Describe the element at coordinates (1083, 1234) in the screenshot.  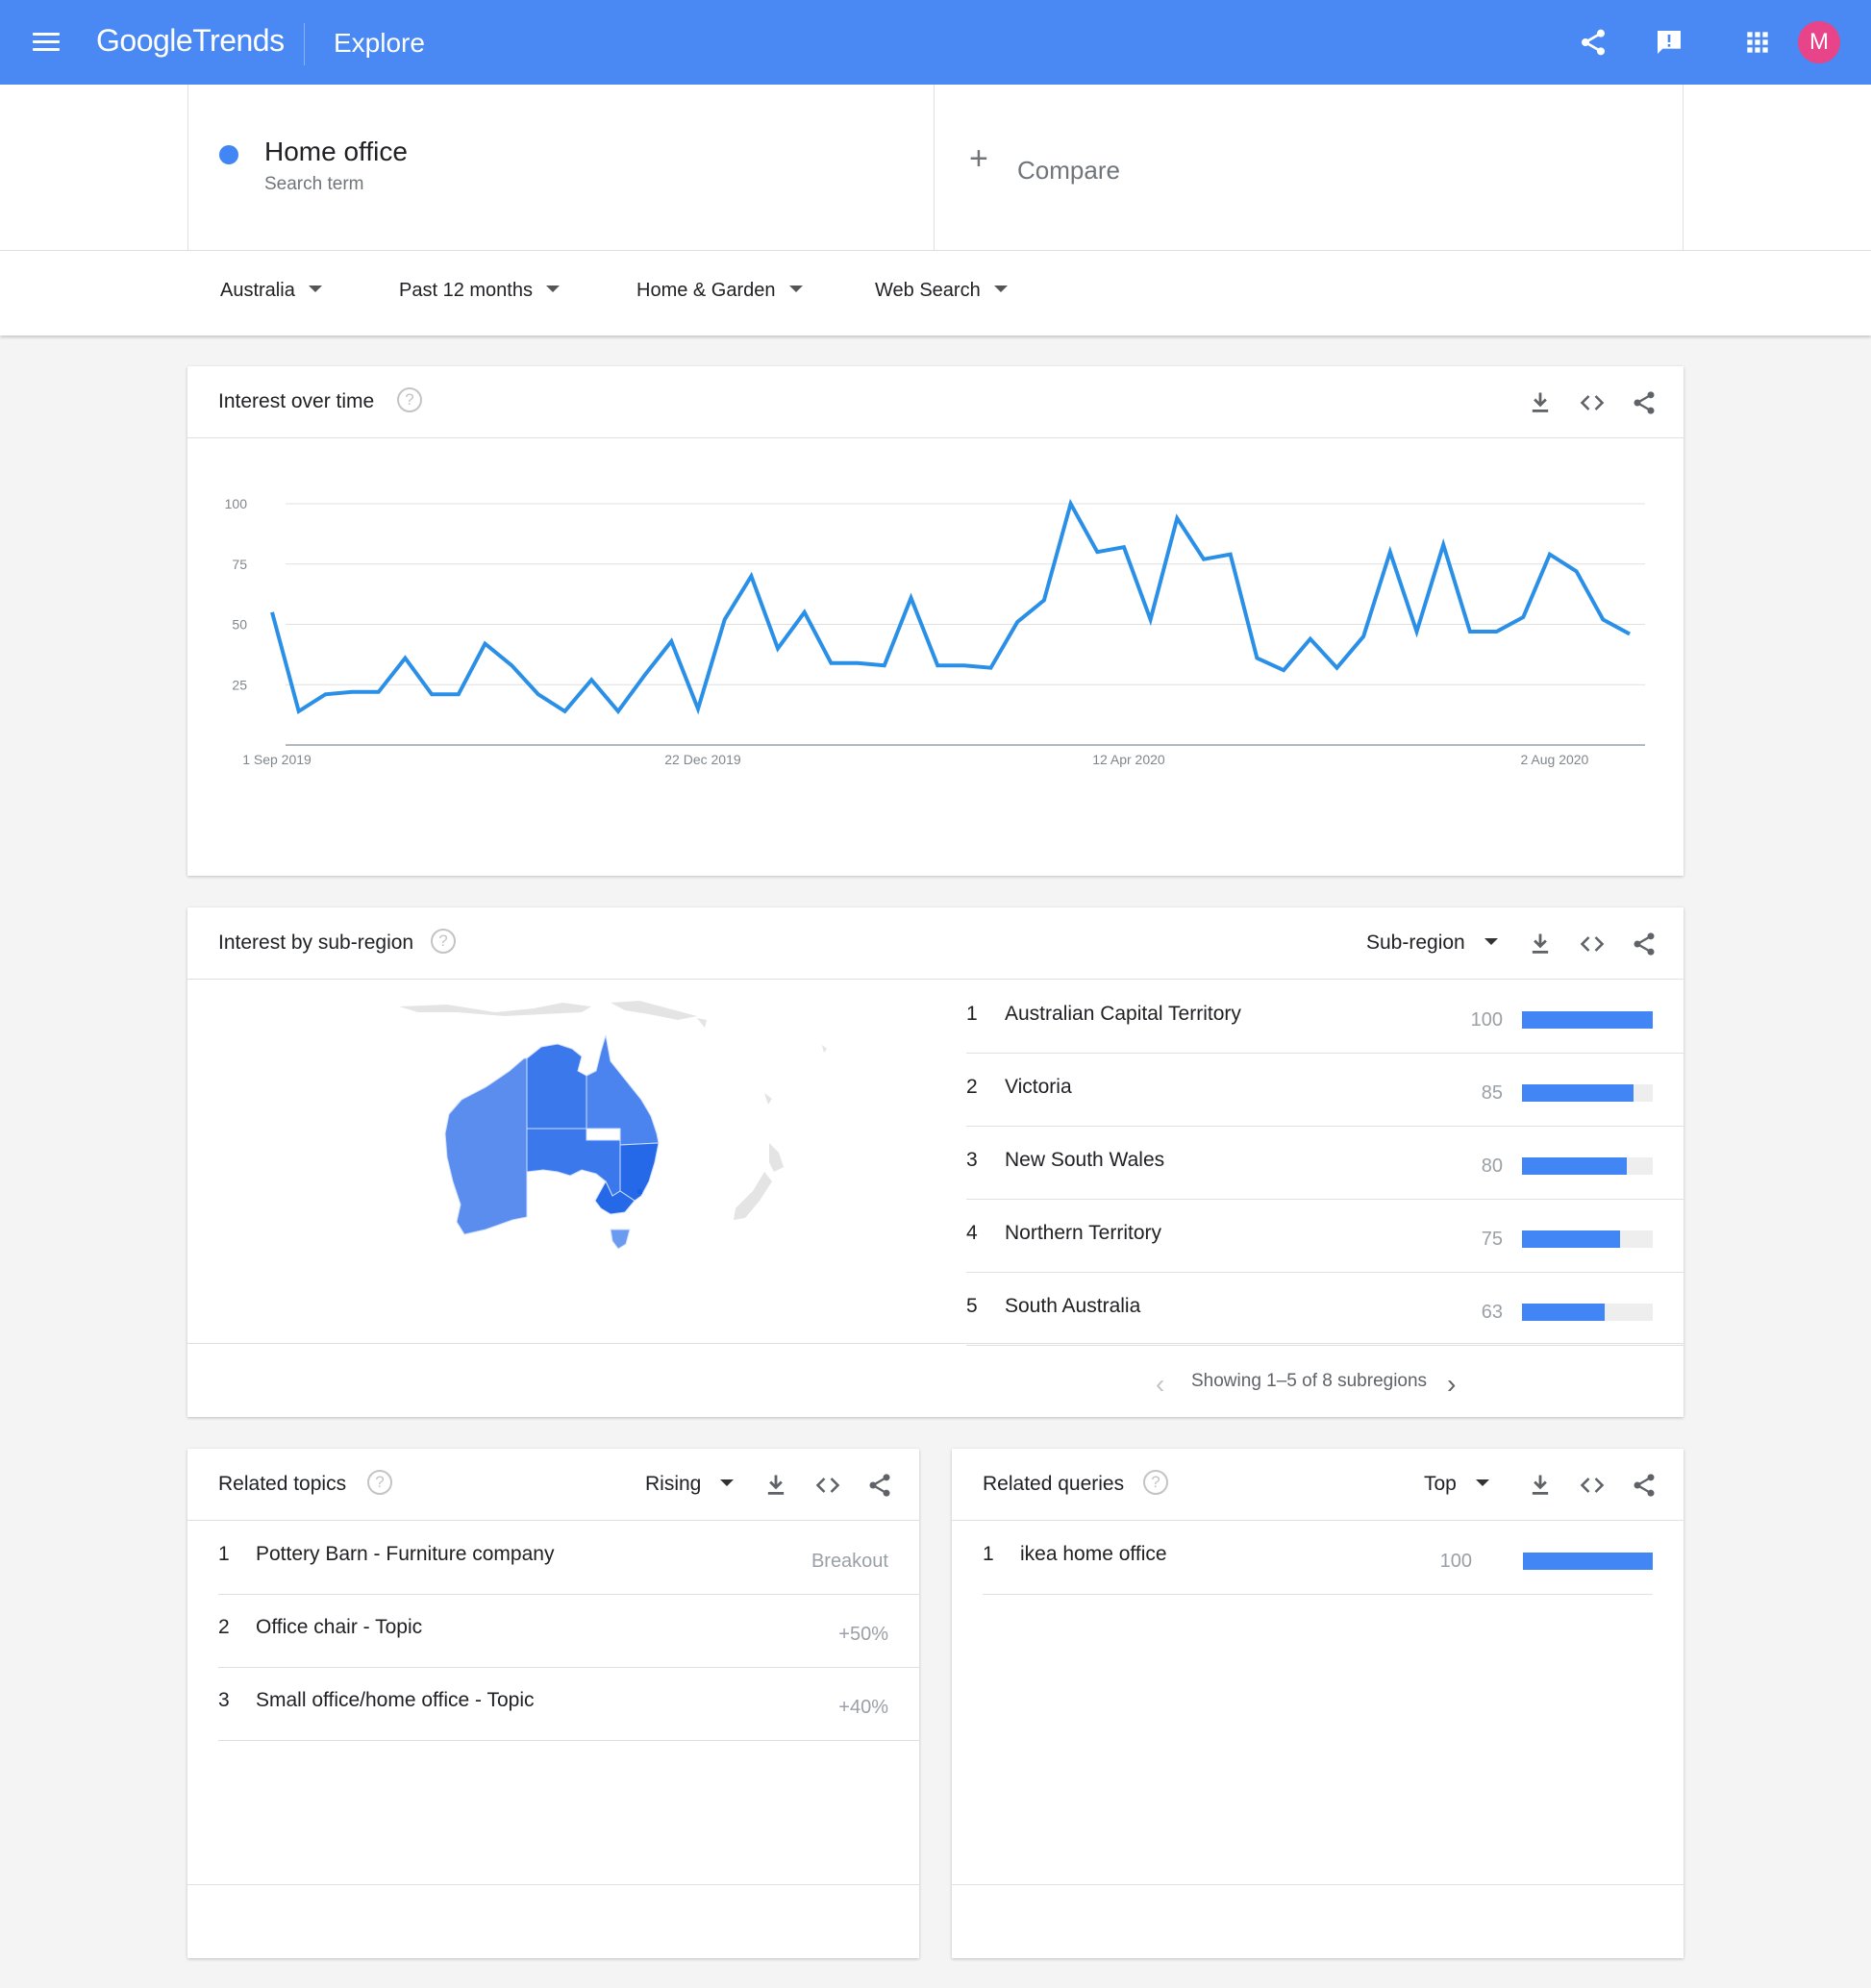
I see `row-name: Northern Territory` at that location.